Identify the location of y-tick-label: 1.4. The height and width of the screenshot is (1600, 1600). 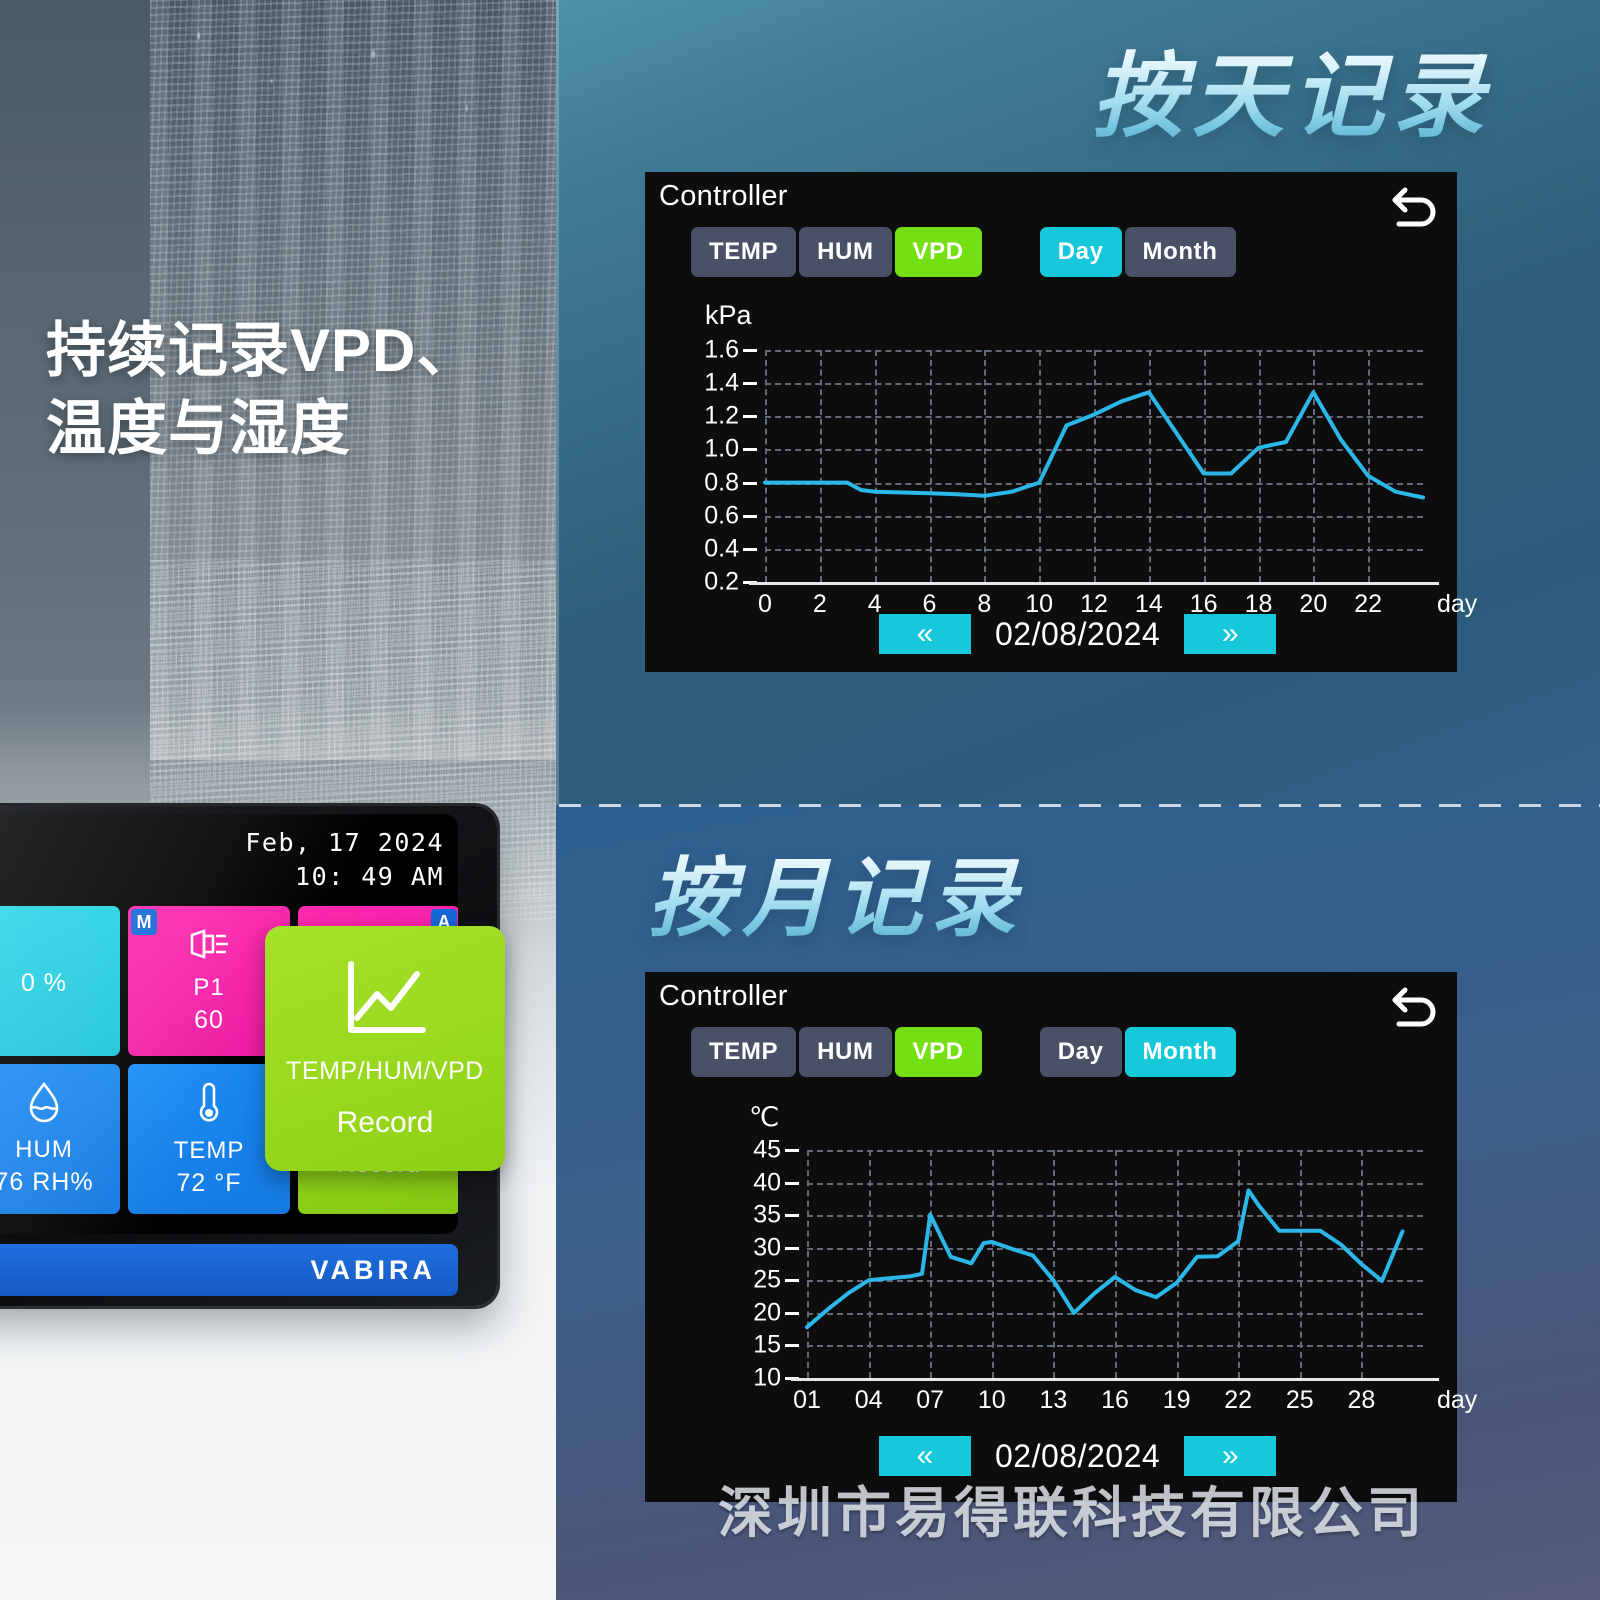
(721, 382).